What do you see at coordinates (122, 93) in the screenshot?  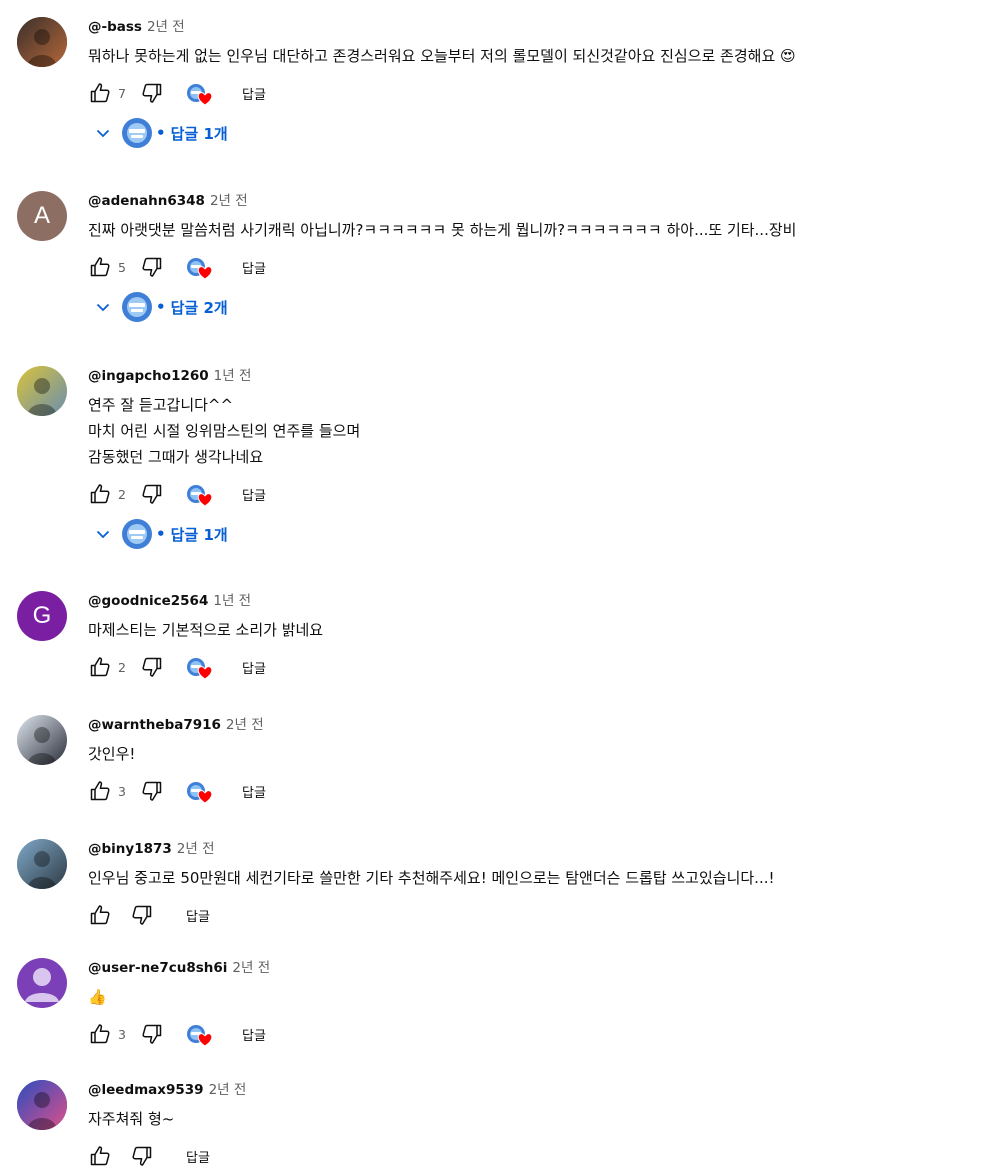 I see `like-count: 7` at bounding box center [122, 93].